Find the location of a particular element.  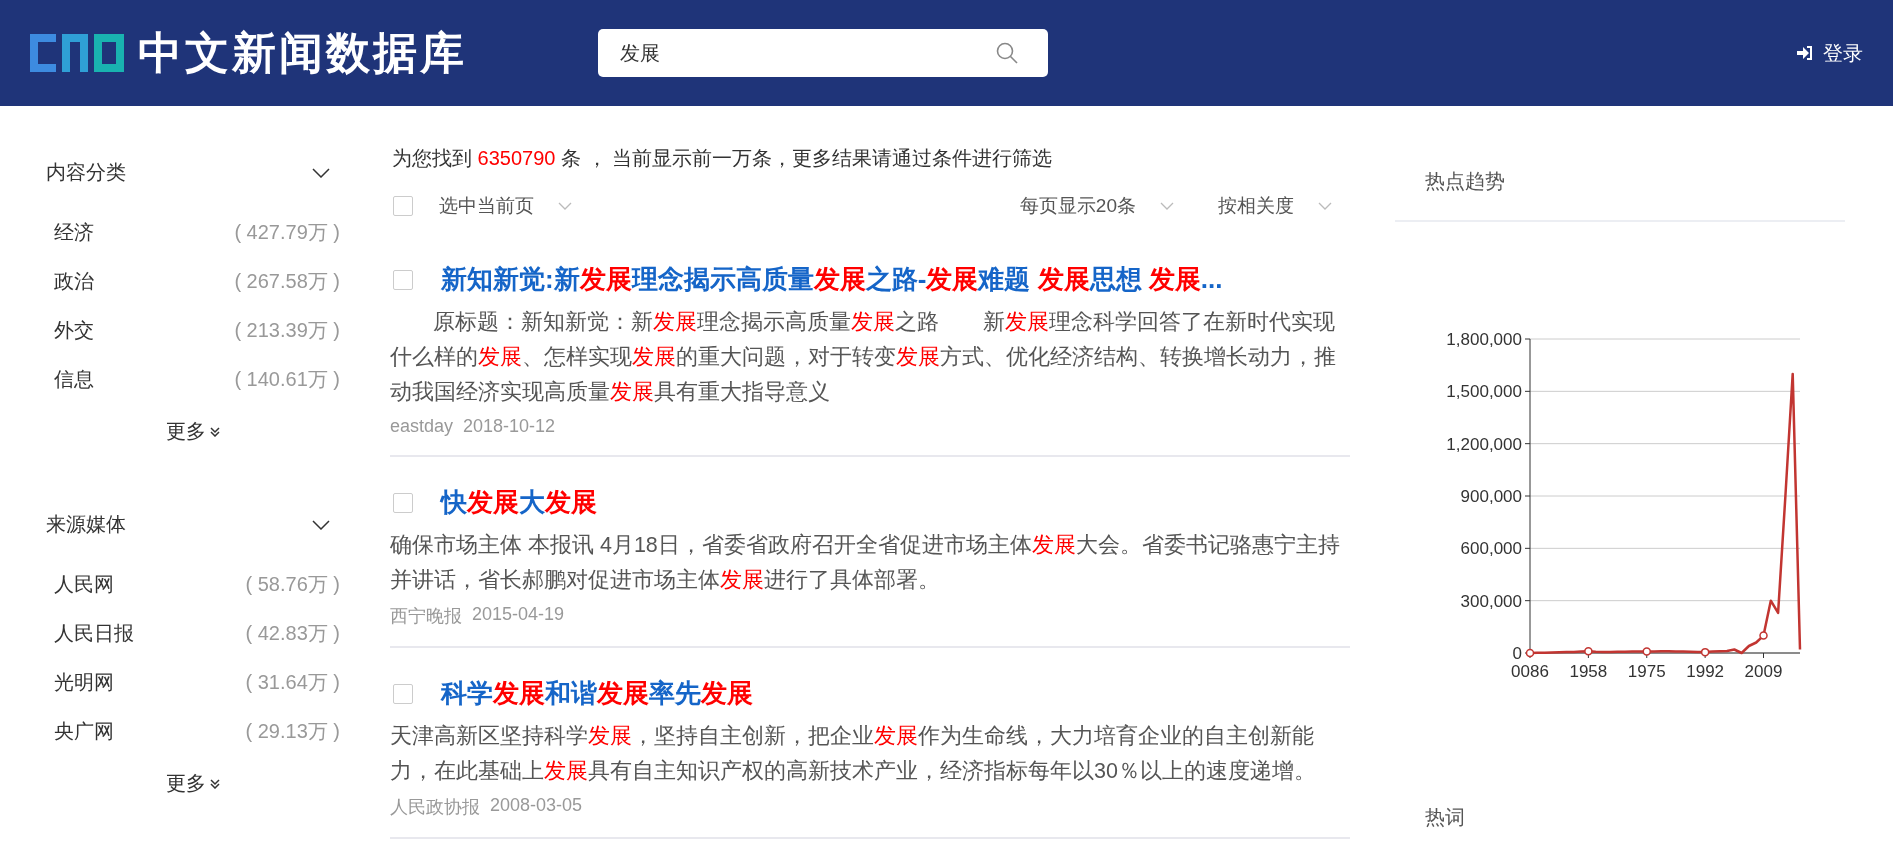

search-field: 发展 is located at coordinates (823, 53).